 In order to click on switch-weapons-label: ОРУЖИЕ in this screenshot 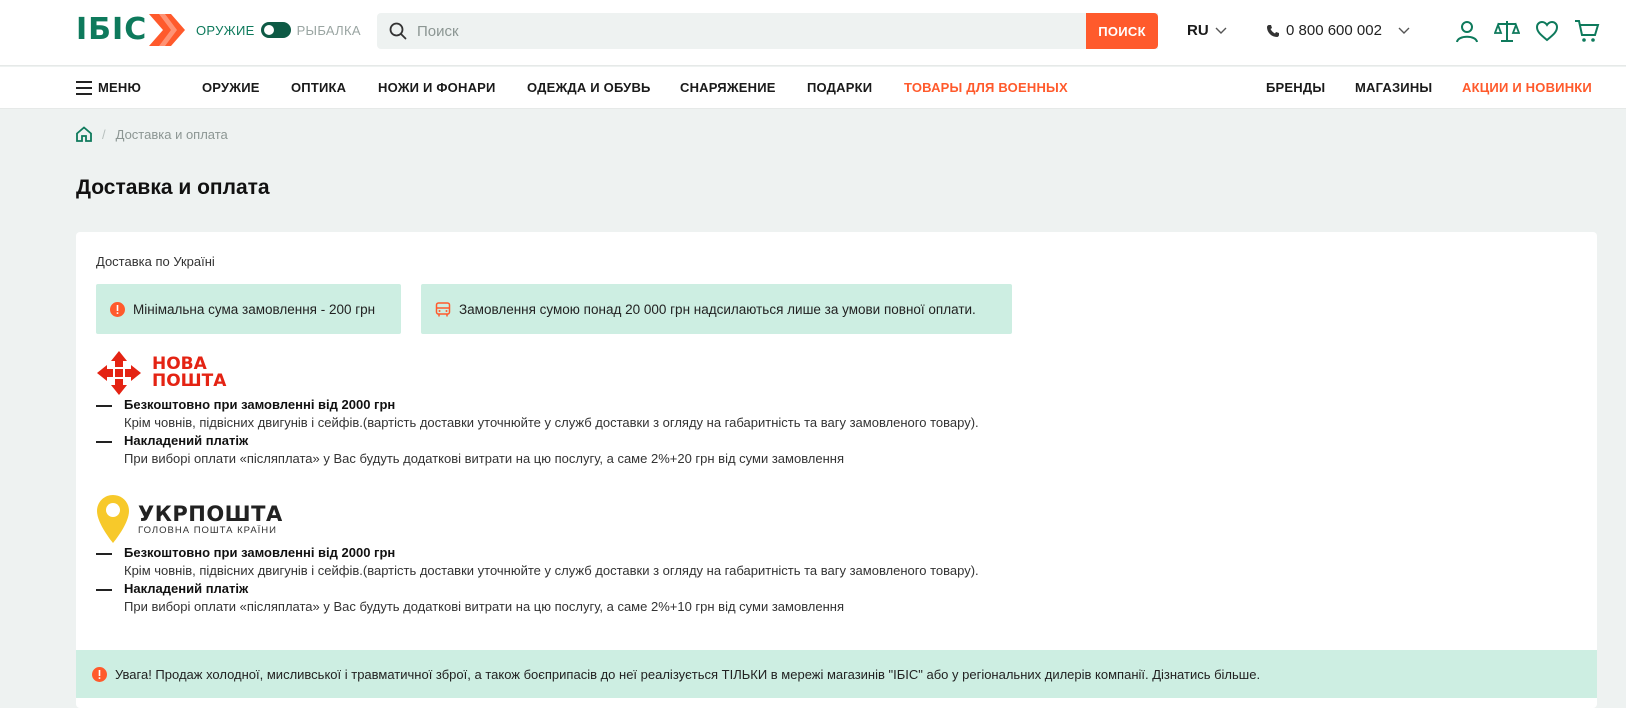, I will do `click(225, 30)`.